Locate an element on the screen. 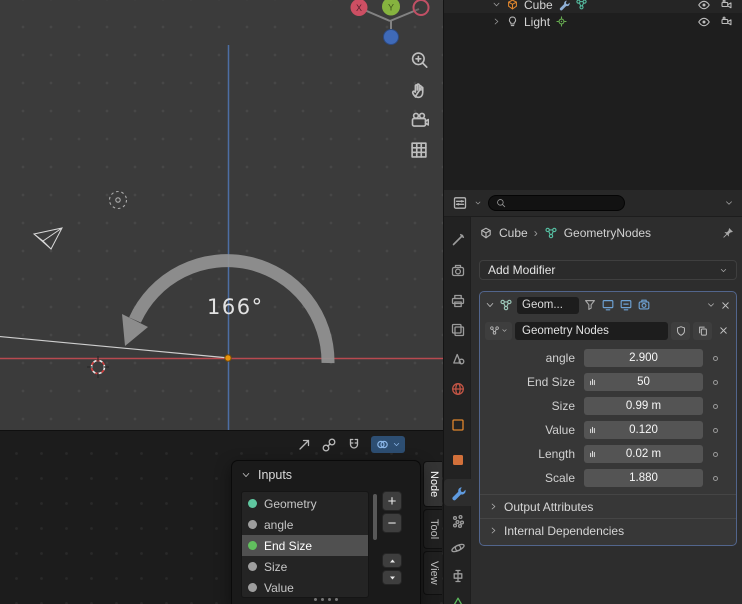  breadcrumb-modifier: GeometryNodes is located at coordinates (607, 233).